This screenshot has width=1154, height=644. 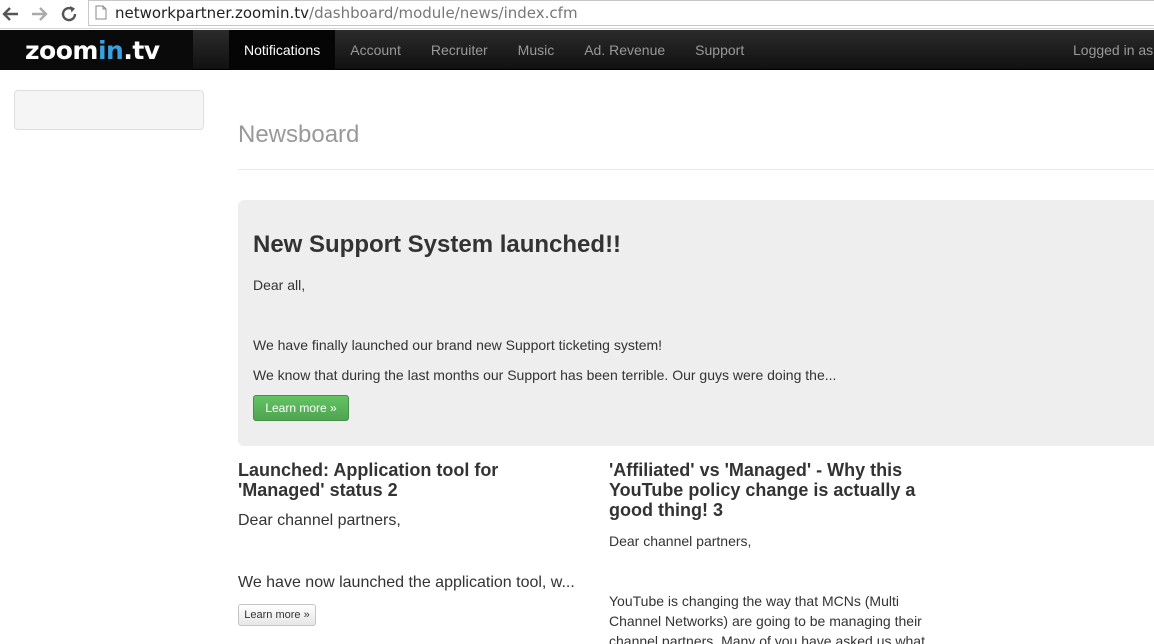 I want to click on url-host: networkpartner.zoomin.tv, so click(x=212, y=13).